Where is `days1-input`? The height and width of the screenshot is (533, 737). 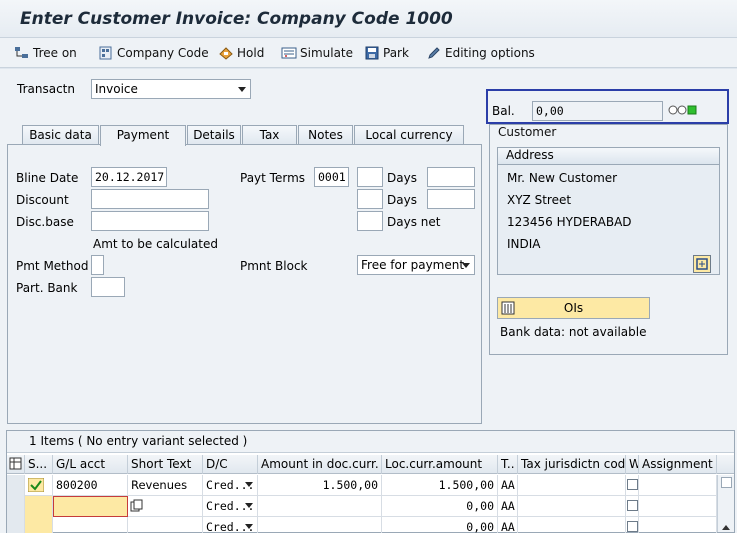
days1-input is located at coordinates (370, 177).